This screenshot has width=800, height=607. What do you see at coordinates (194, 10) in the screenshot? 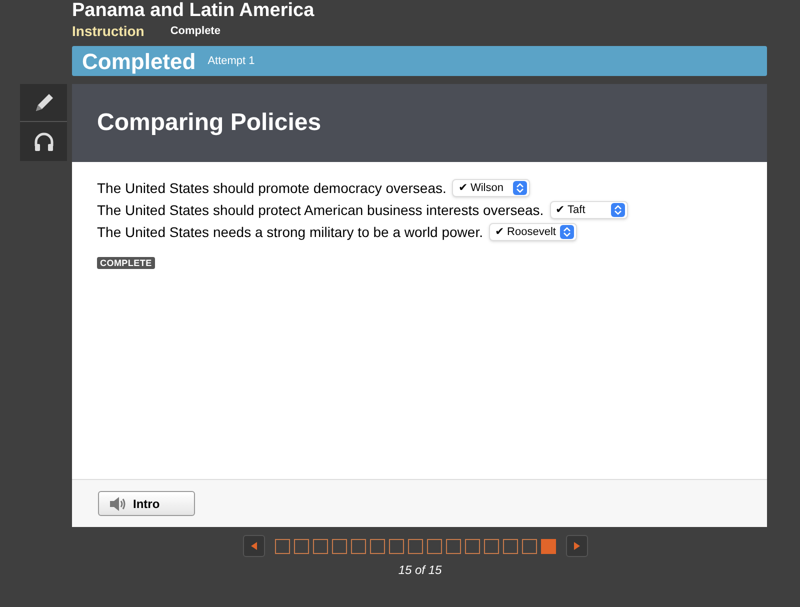
I see `course-title: Panama and Latin America` at bounding box center [194, 10].